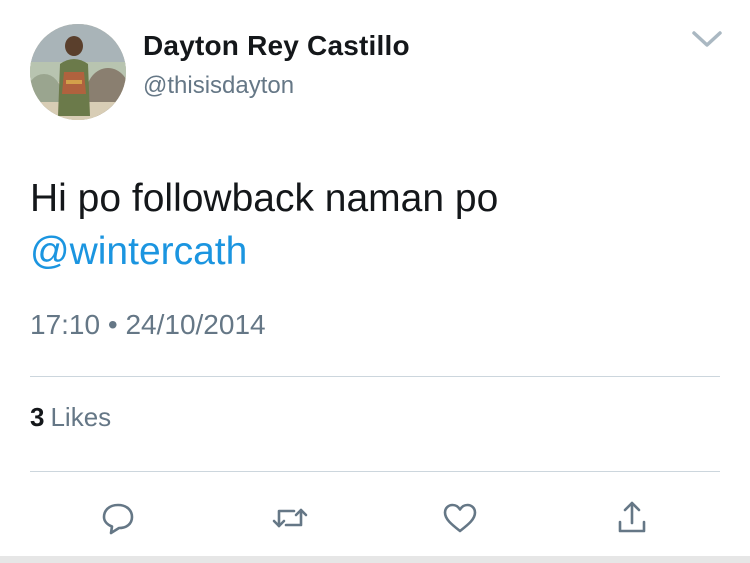 This screenshot has width=750, height=563. What do you see at coordinates (632, 518) in the screenshot?
I see `share-icon` at bounding box center [632, 518].